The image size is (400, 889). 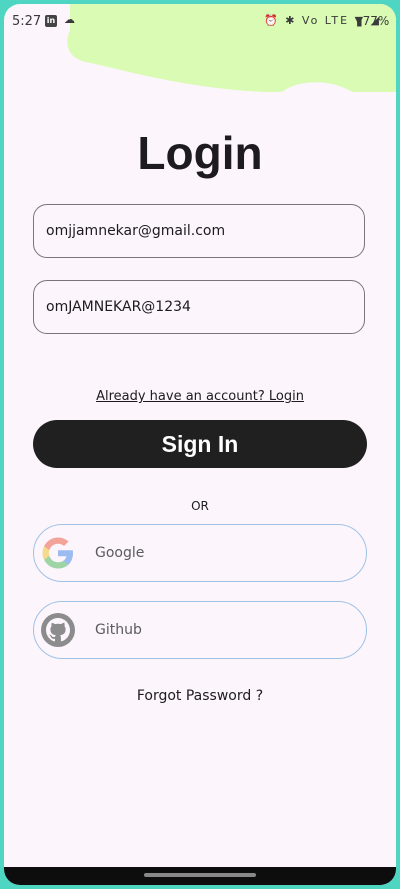 What do you see at coordinates (57, 553) in the screenshot?
I see `google-logo-icon` at bounding box center [57, 553].